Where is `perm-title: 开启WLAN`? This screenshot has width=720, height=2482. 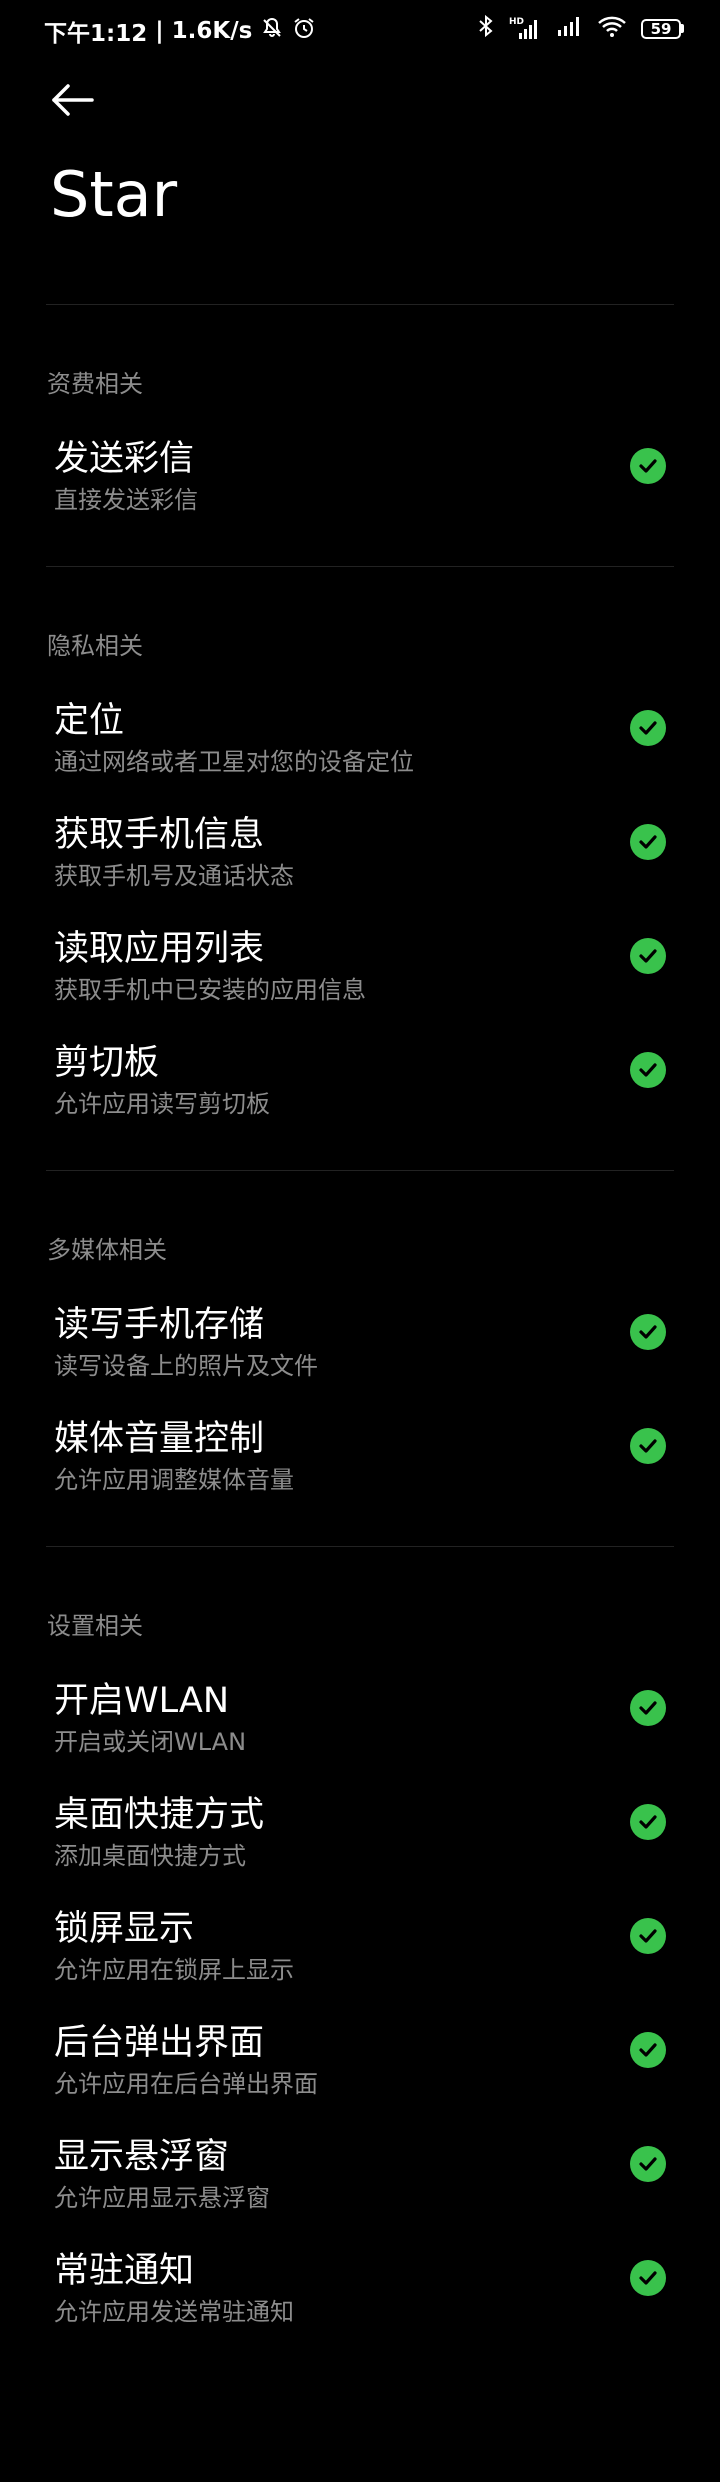
perm-title: 开启WLAN is located at coordinates (142, 1701).